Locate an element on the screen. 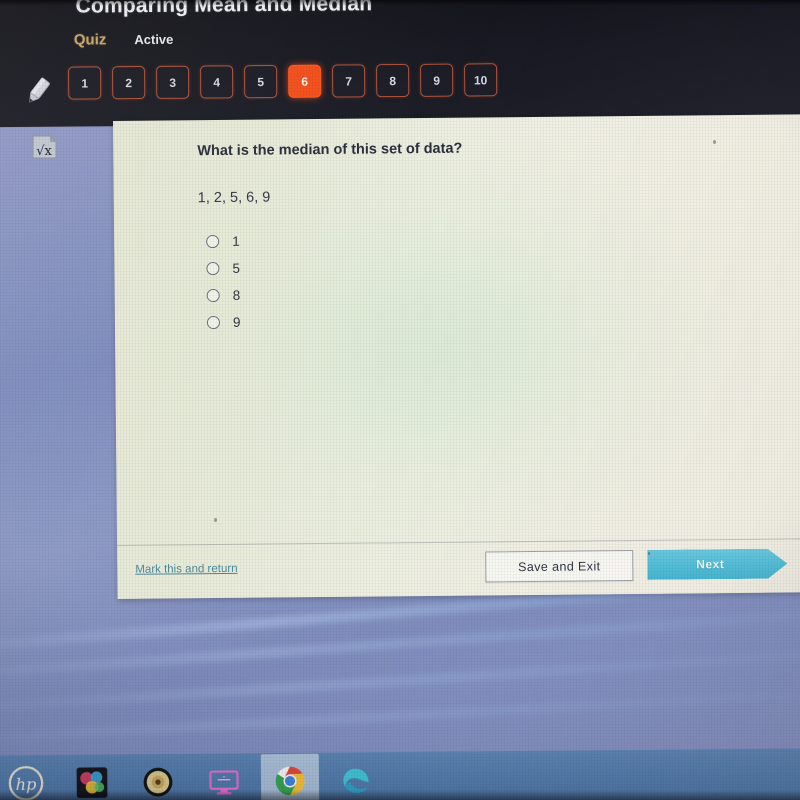 The image size is (800, 800). windows-taskbar: hp is located at coordinates (400, 774).